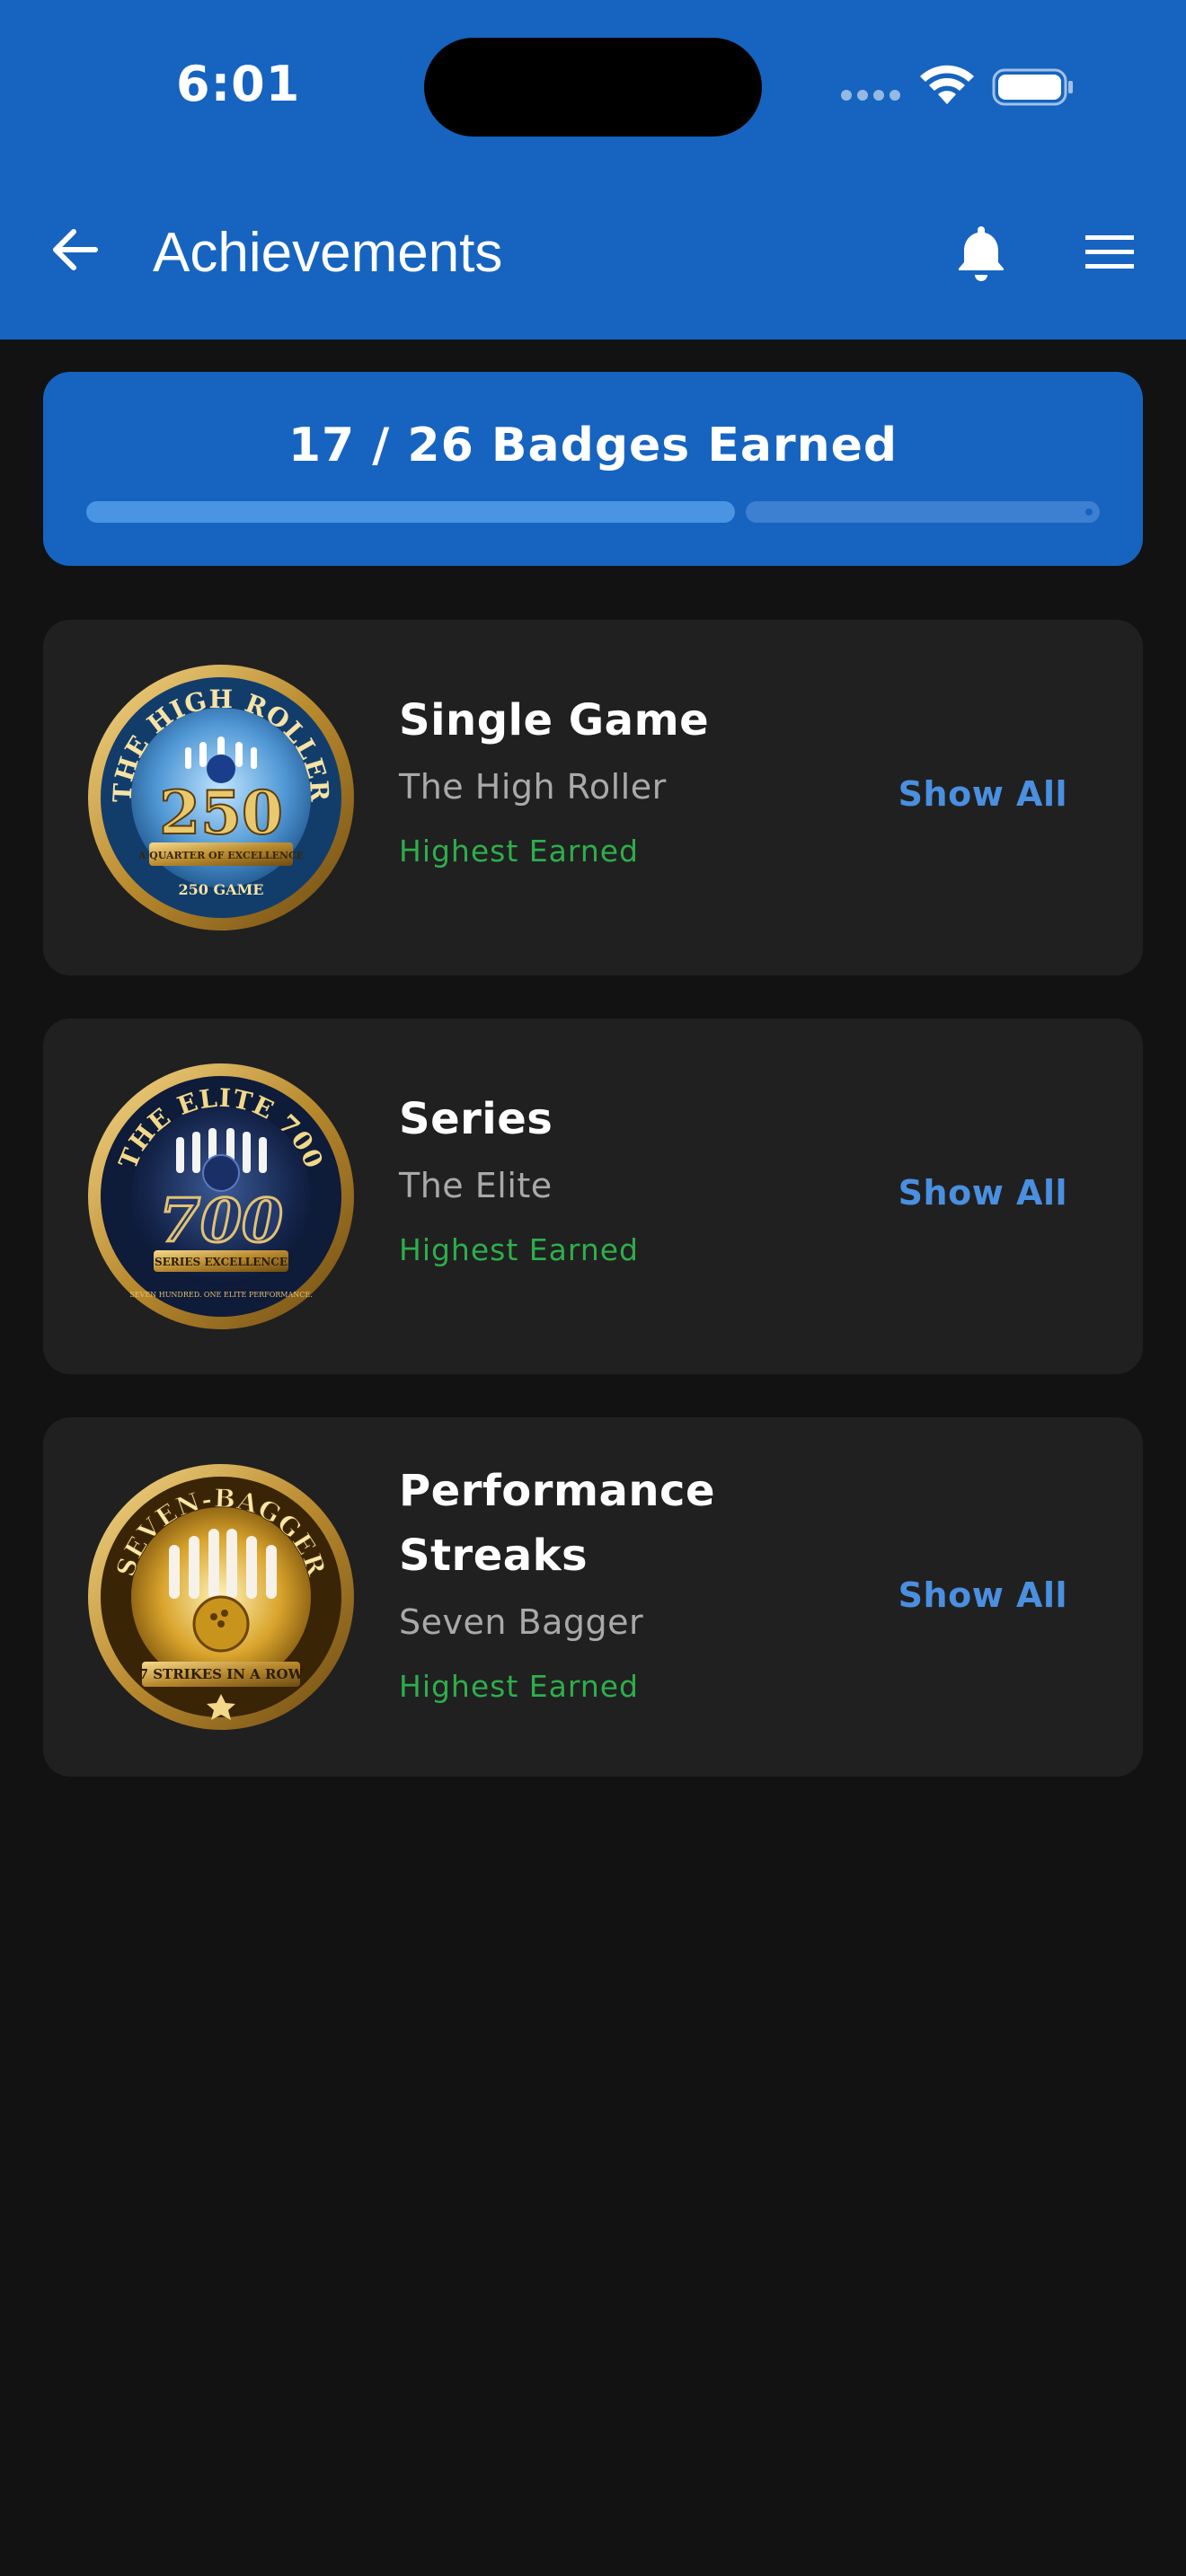  What do you see at coordinates (75, 249) in the screenshot?
I see `back-arrow-icon` at bounding box center [75, 249].